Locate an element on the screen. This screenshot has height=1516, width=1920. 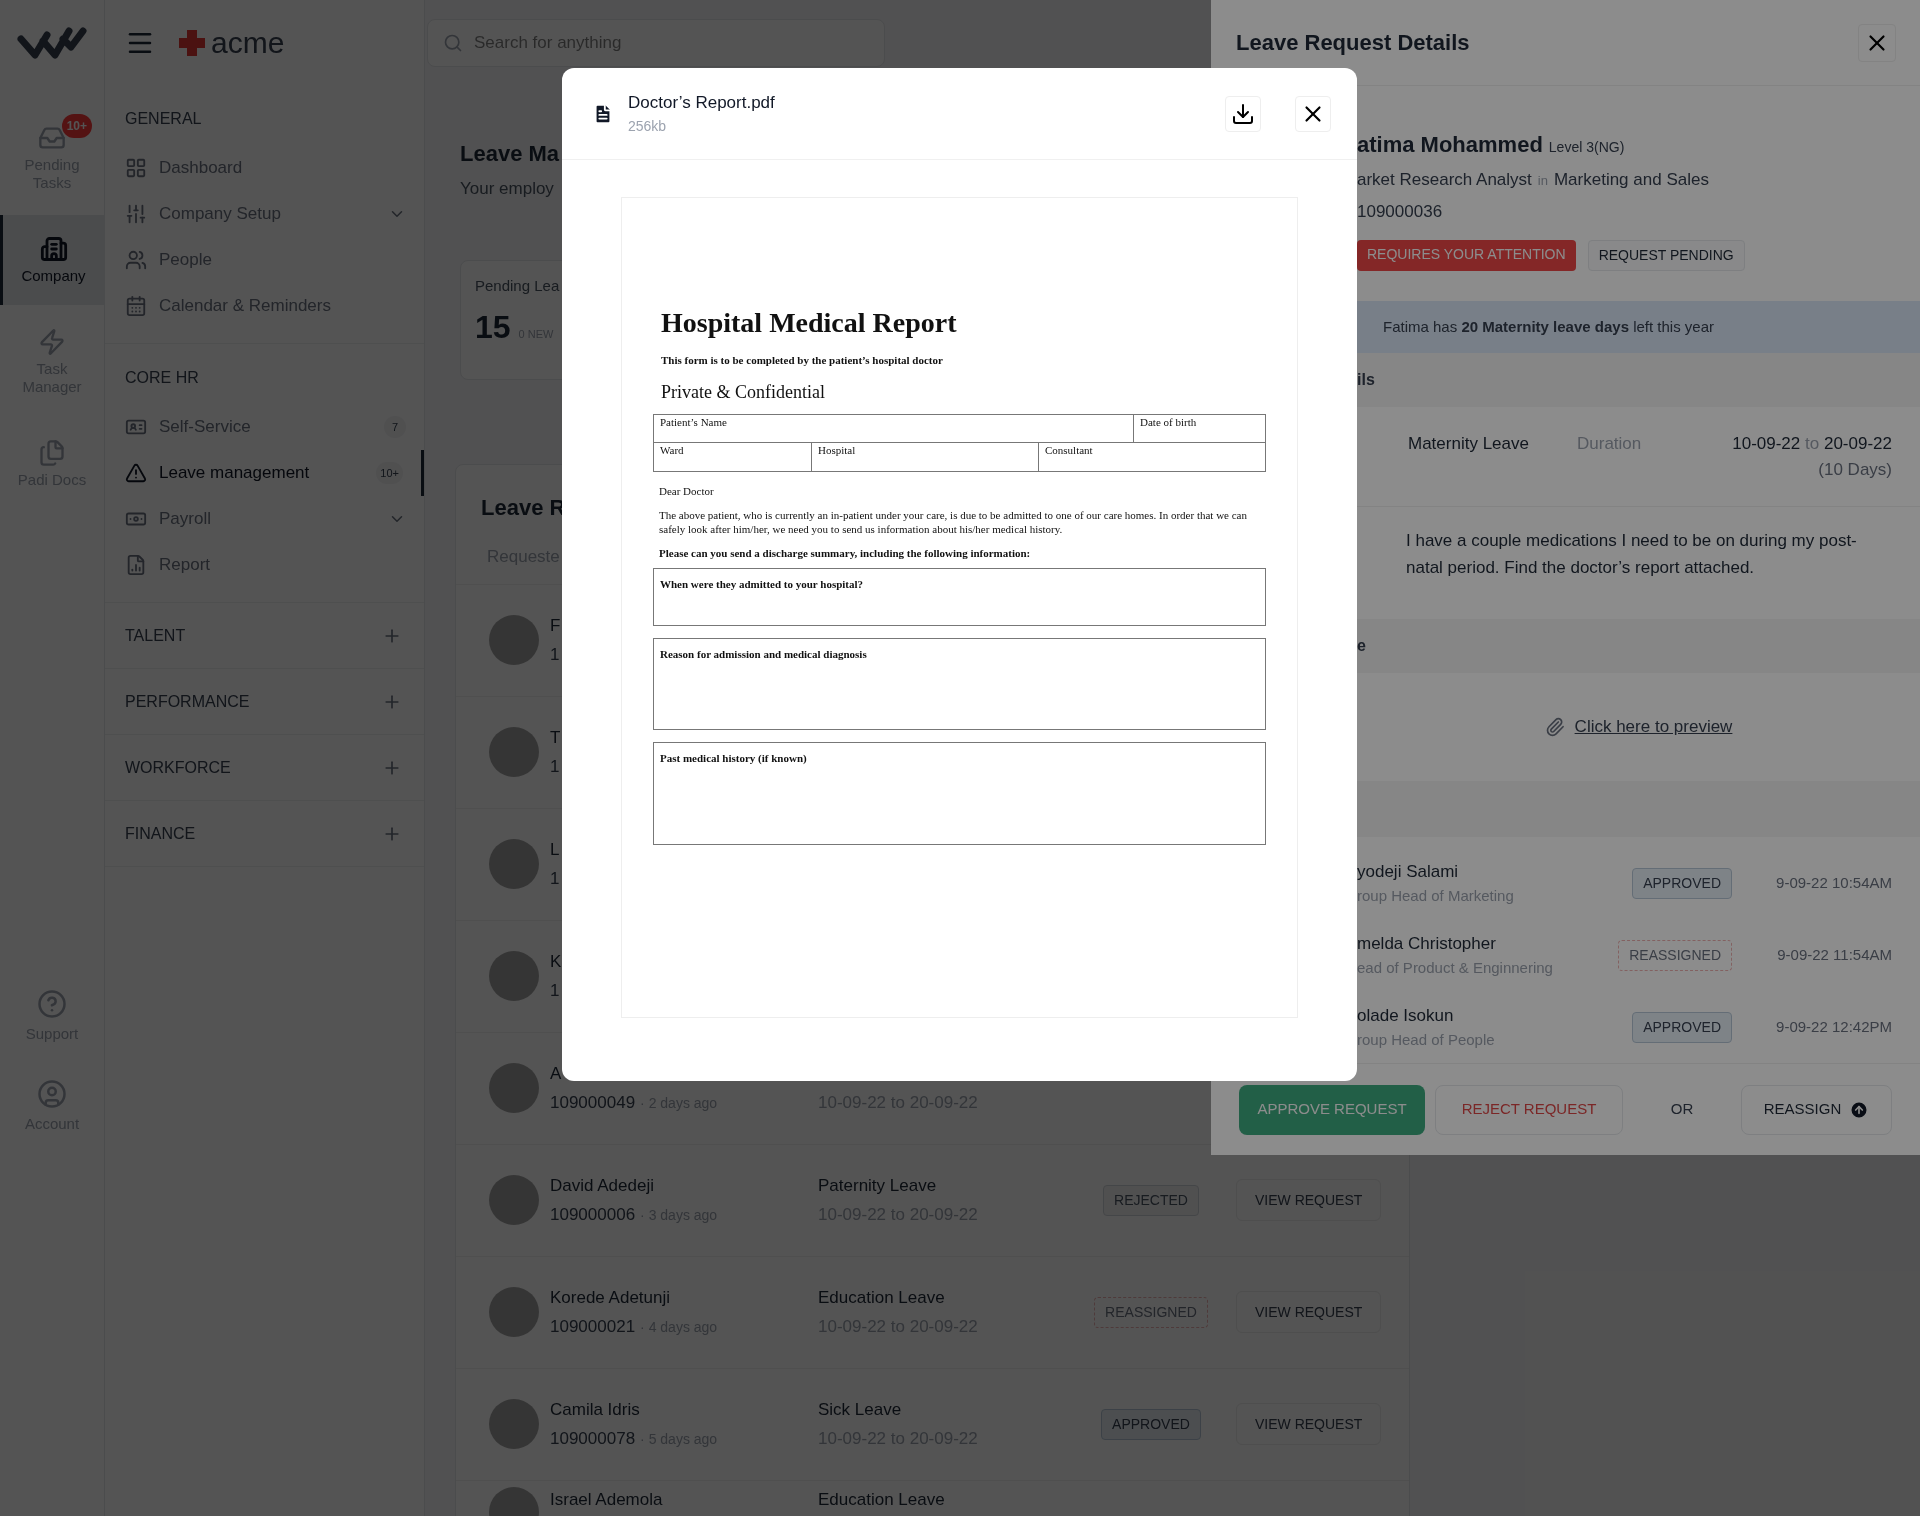
file-size: 256kb is located at coordinates (648, 126).